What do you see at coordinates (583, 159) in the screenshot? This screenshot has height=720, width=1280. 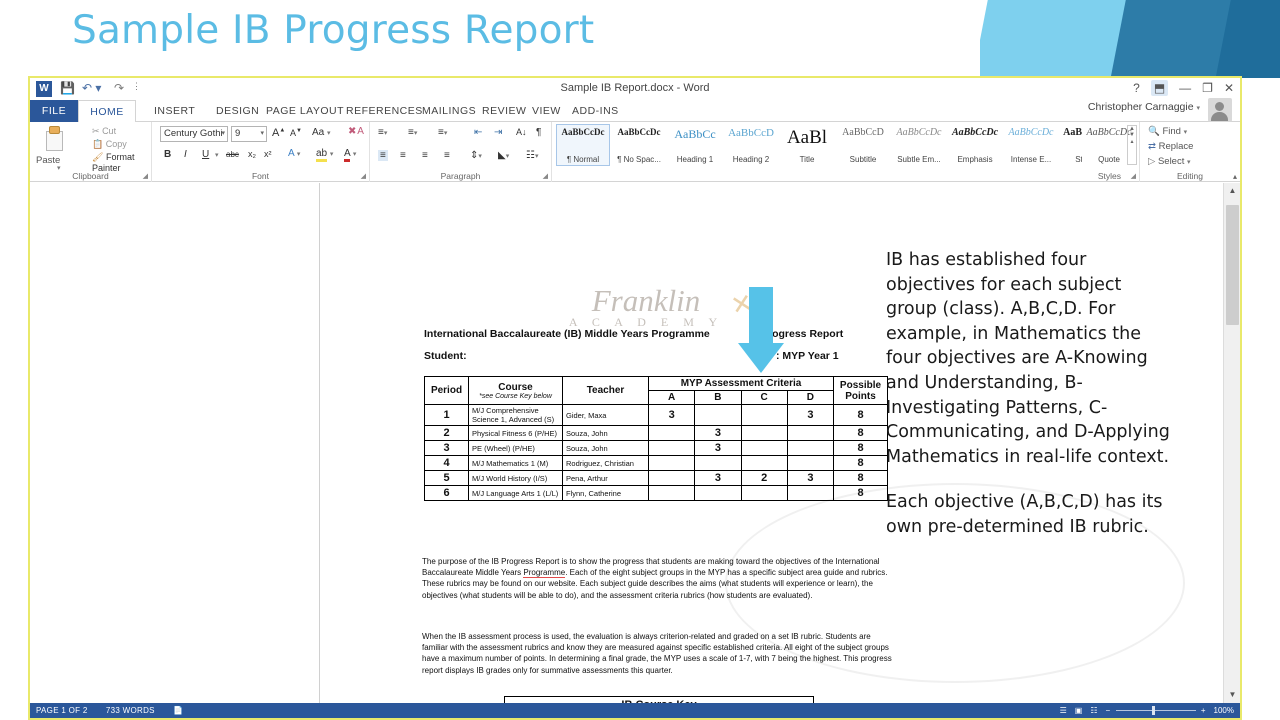 I see `style-name: ¶ Normal` at bounding box center [583, 159].